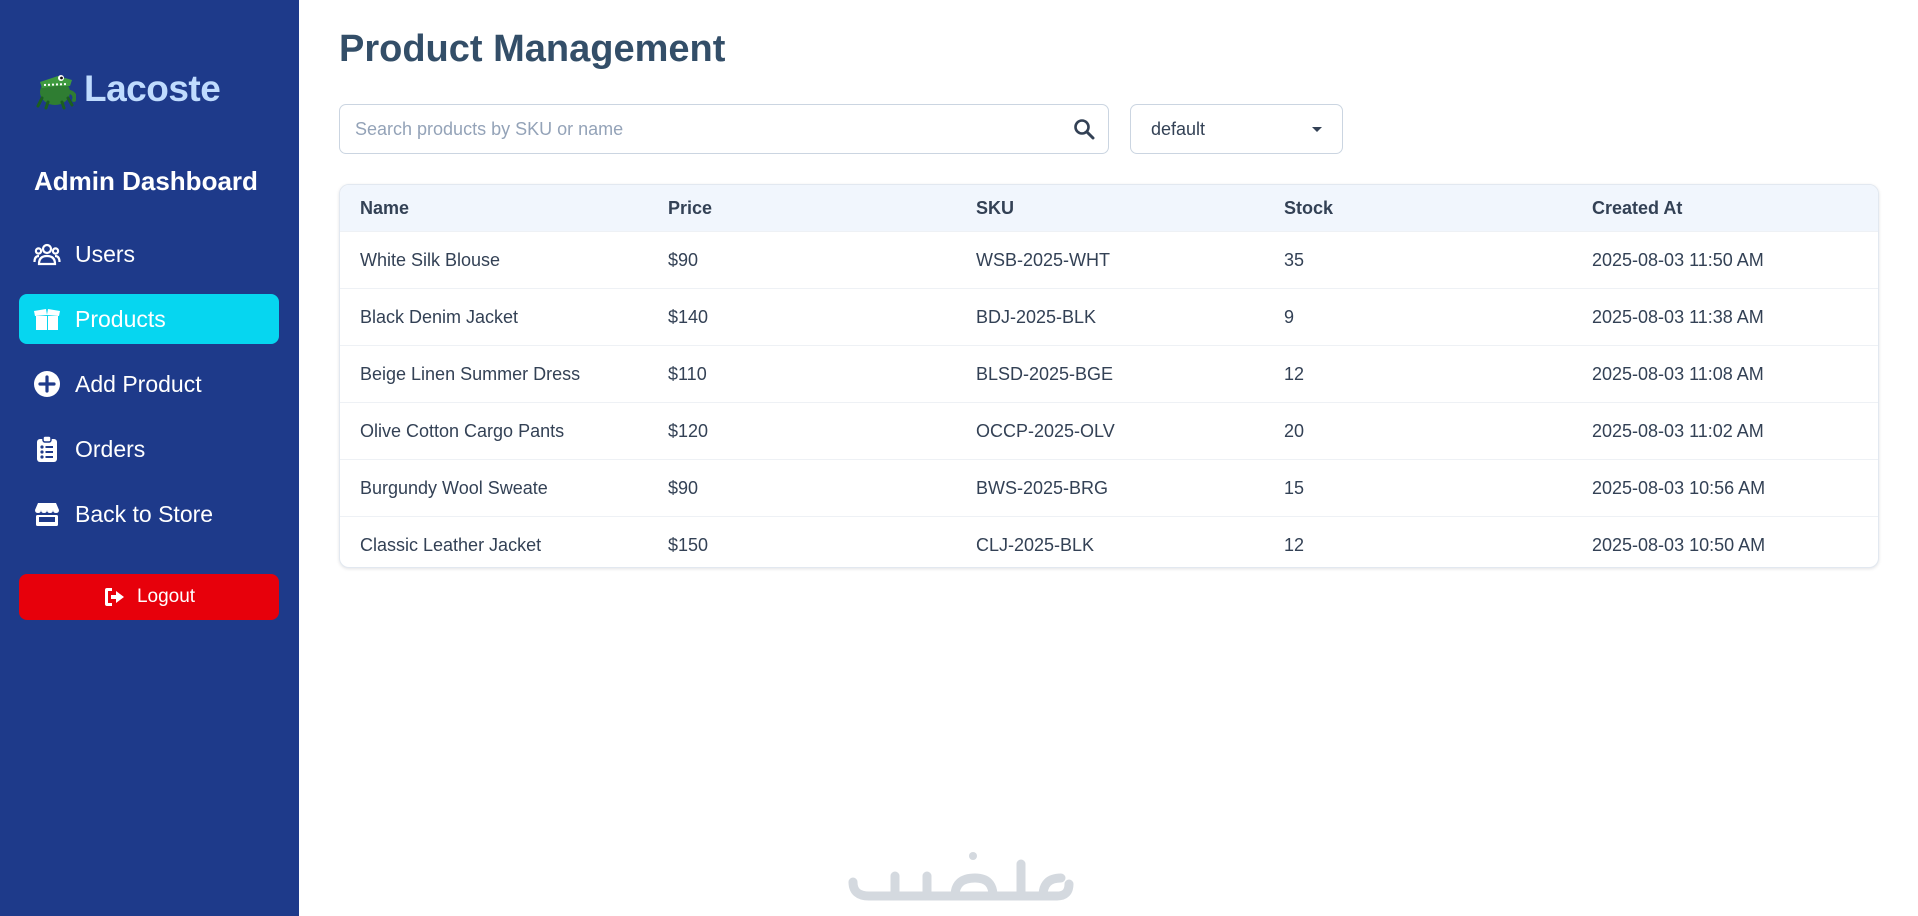 The height and width of the screenshot is (916, 1918). Describe the element at coordinates (494, 260) in the screenshot. I see `cell-name: White Silk Blouse` at that location.